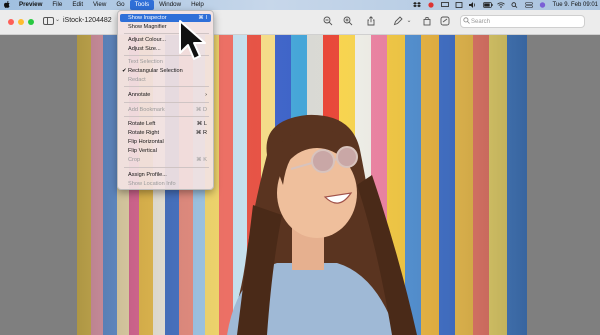 This screenshot has width=600, height=335. Describe the element at coordinates (445, 21) in the screenshot. I see `markup-toolbar-icon` at that location.